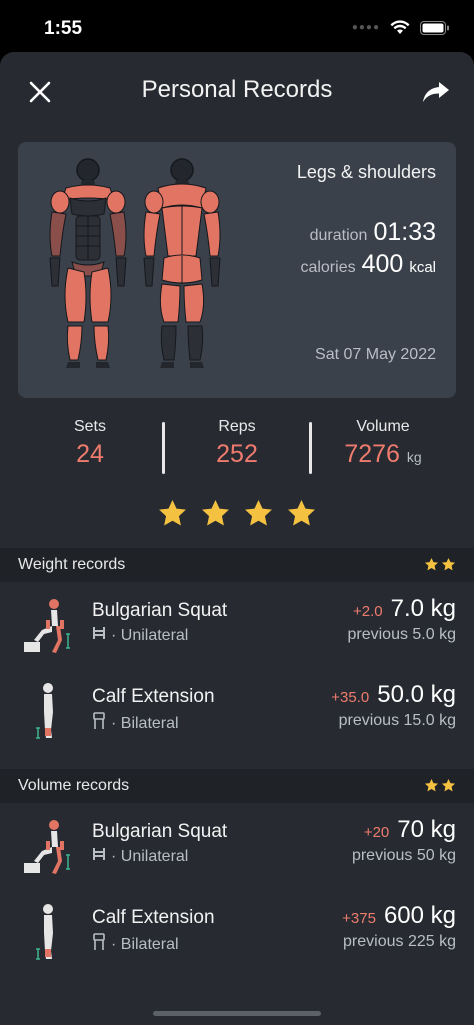 This screenshot has height=1025, width=474. What do you see at coordinates (440, 564) in the screenshot?
I see `weight-records-stars` at bounding box center [440, 564].